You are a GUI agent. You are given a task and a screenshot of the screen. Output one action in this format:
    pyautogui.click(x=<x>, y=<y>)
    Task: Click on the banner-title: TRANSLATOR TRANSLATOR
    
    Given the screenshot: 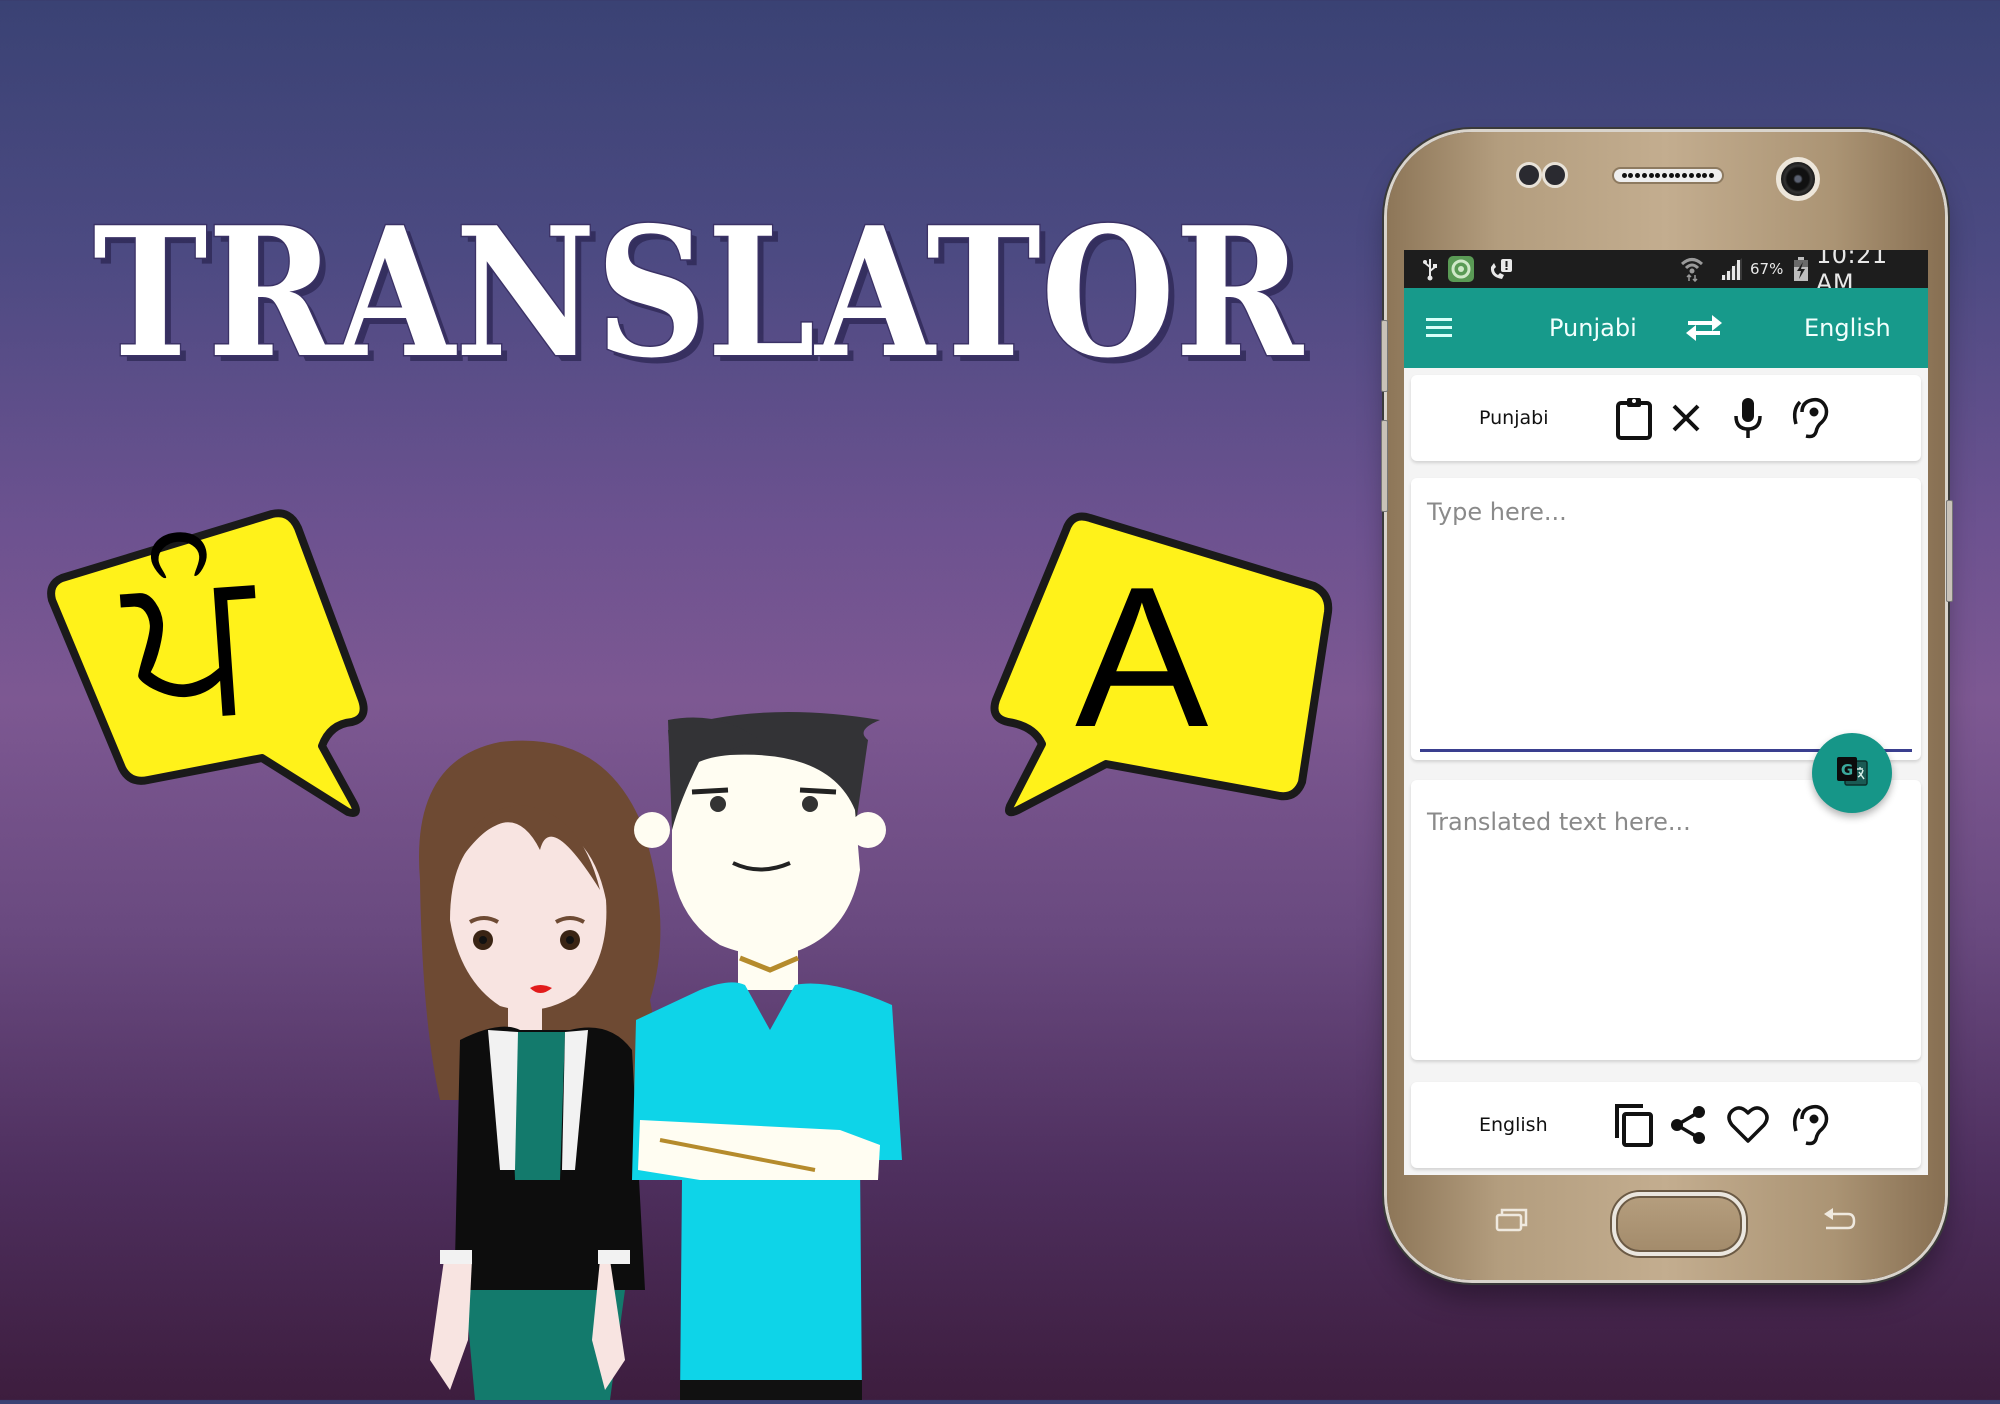 What is the action you would take?
    pyautogui.click(x=700, y=294)
    